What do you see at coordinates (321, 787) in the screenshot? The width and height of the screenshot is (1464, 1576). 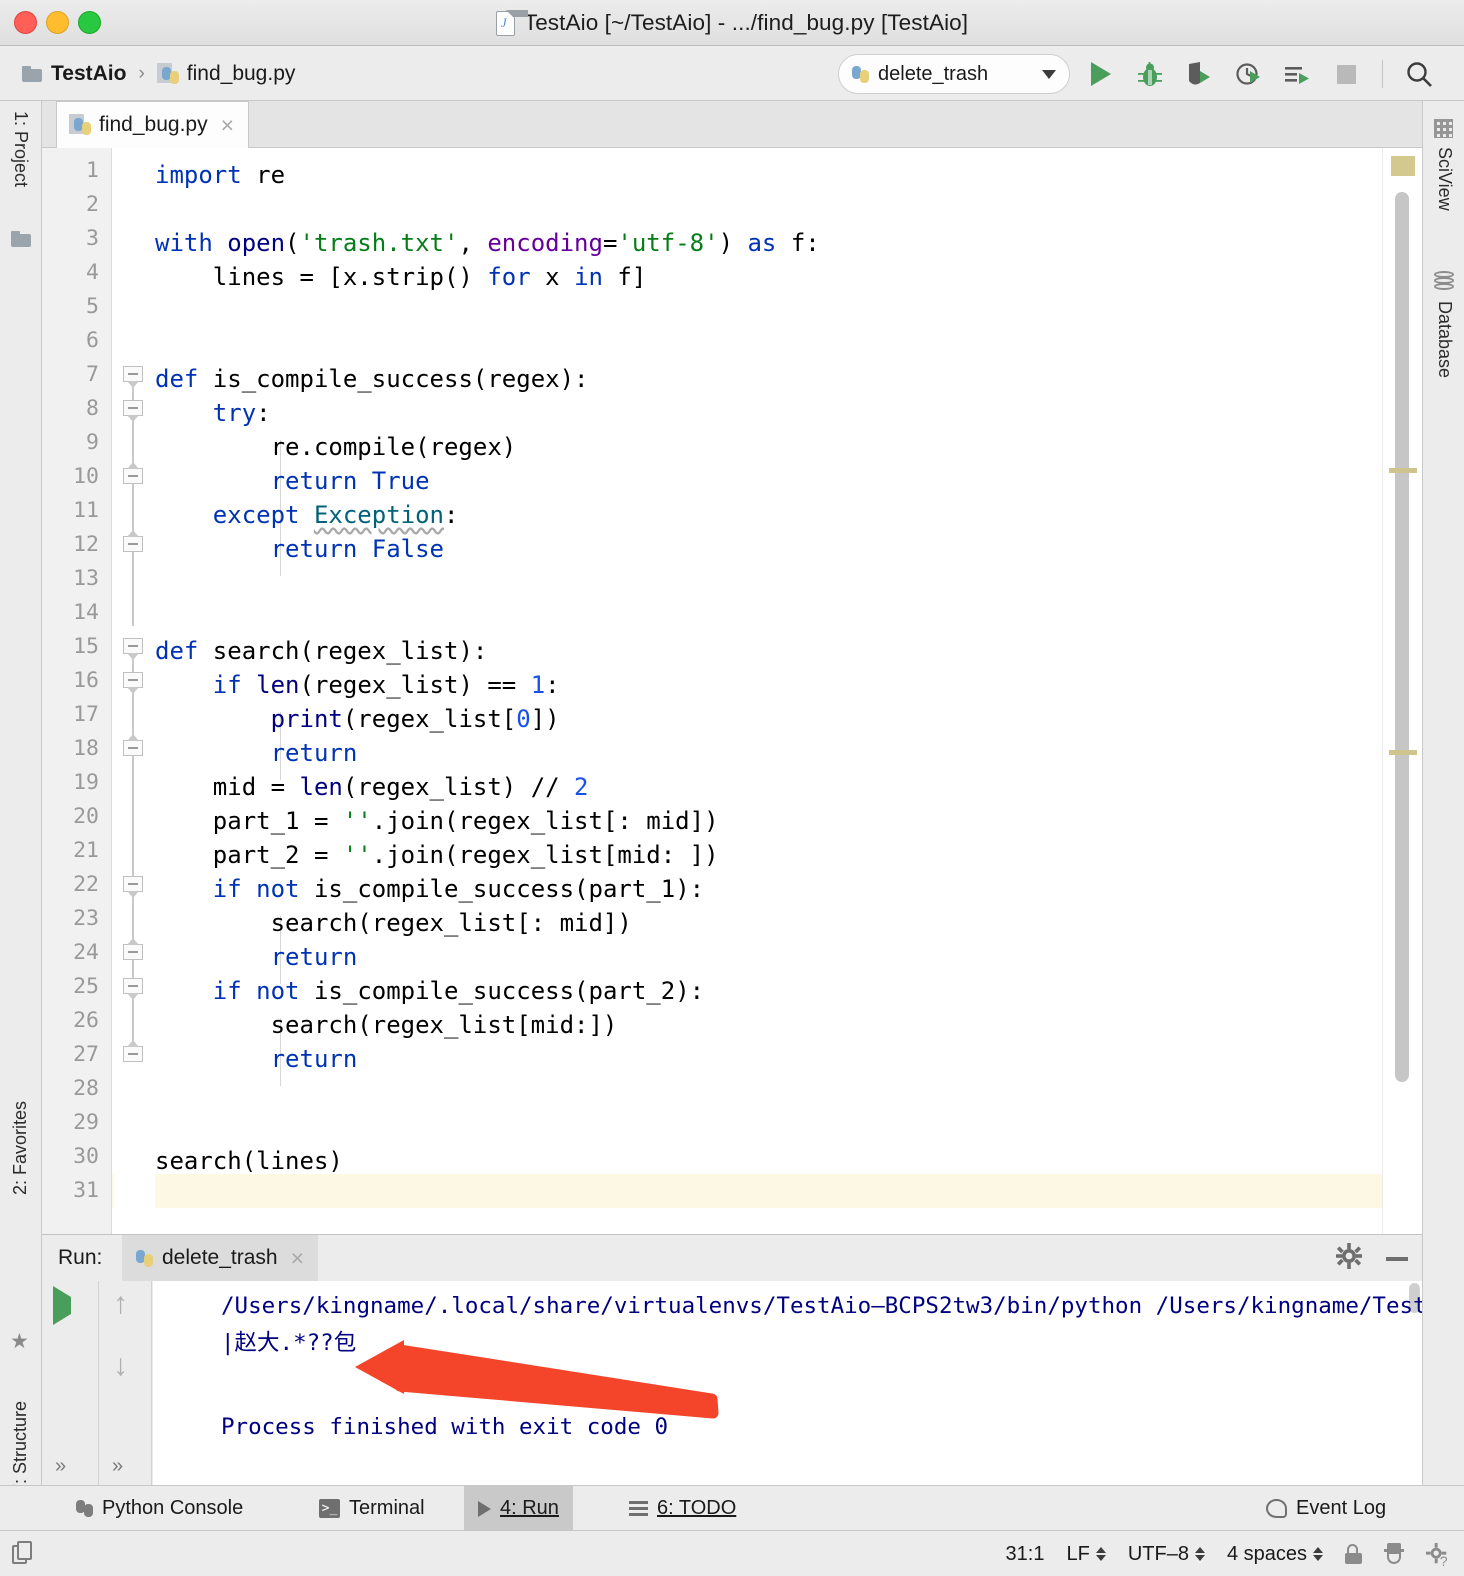 I see `code-token: len` at bounding box center [321, 787].